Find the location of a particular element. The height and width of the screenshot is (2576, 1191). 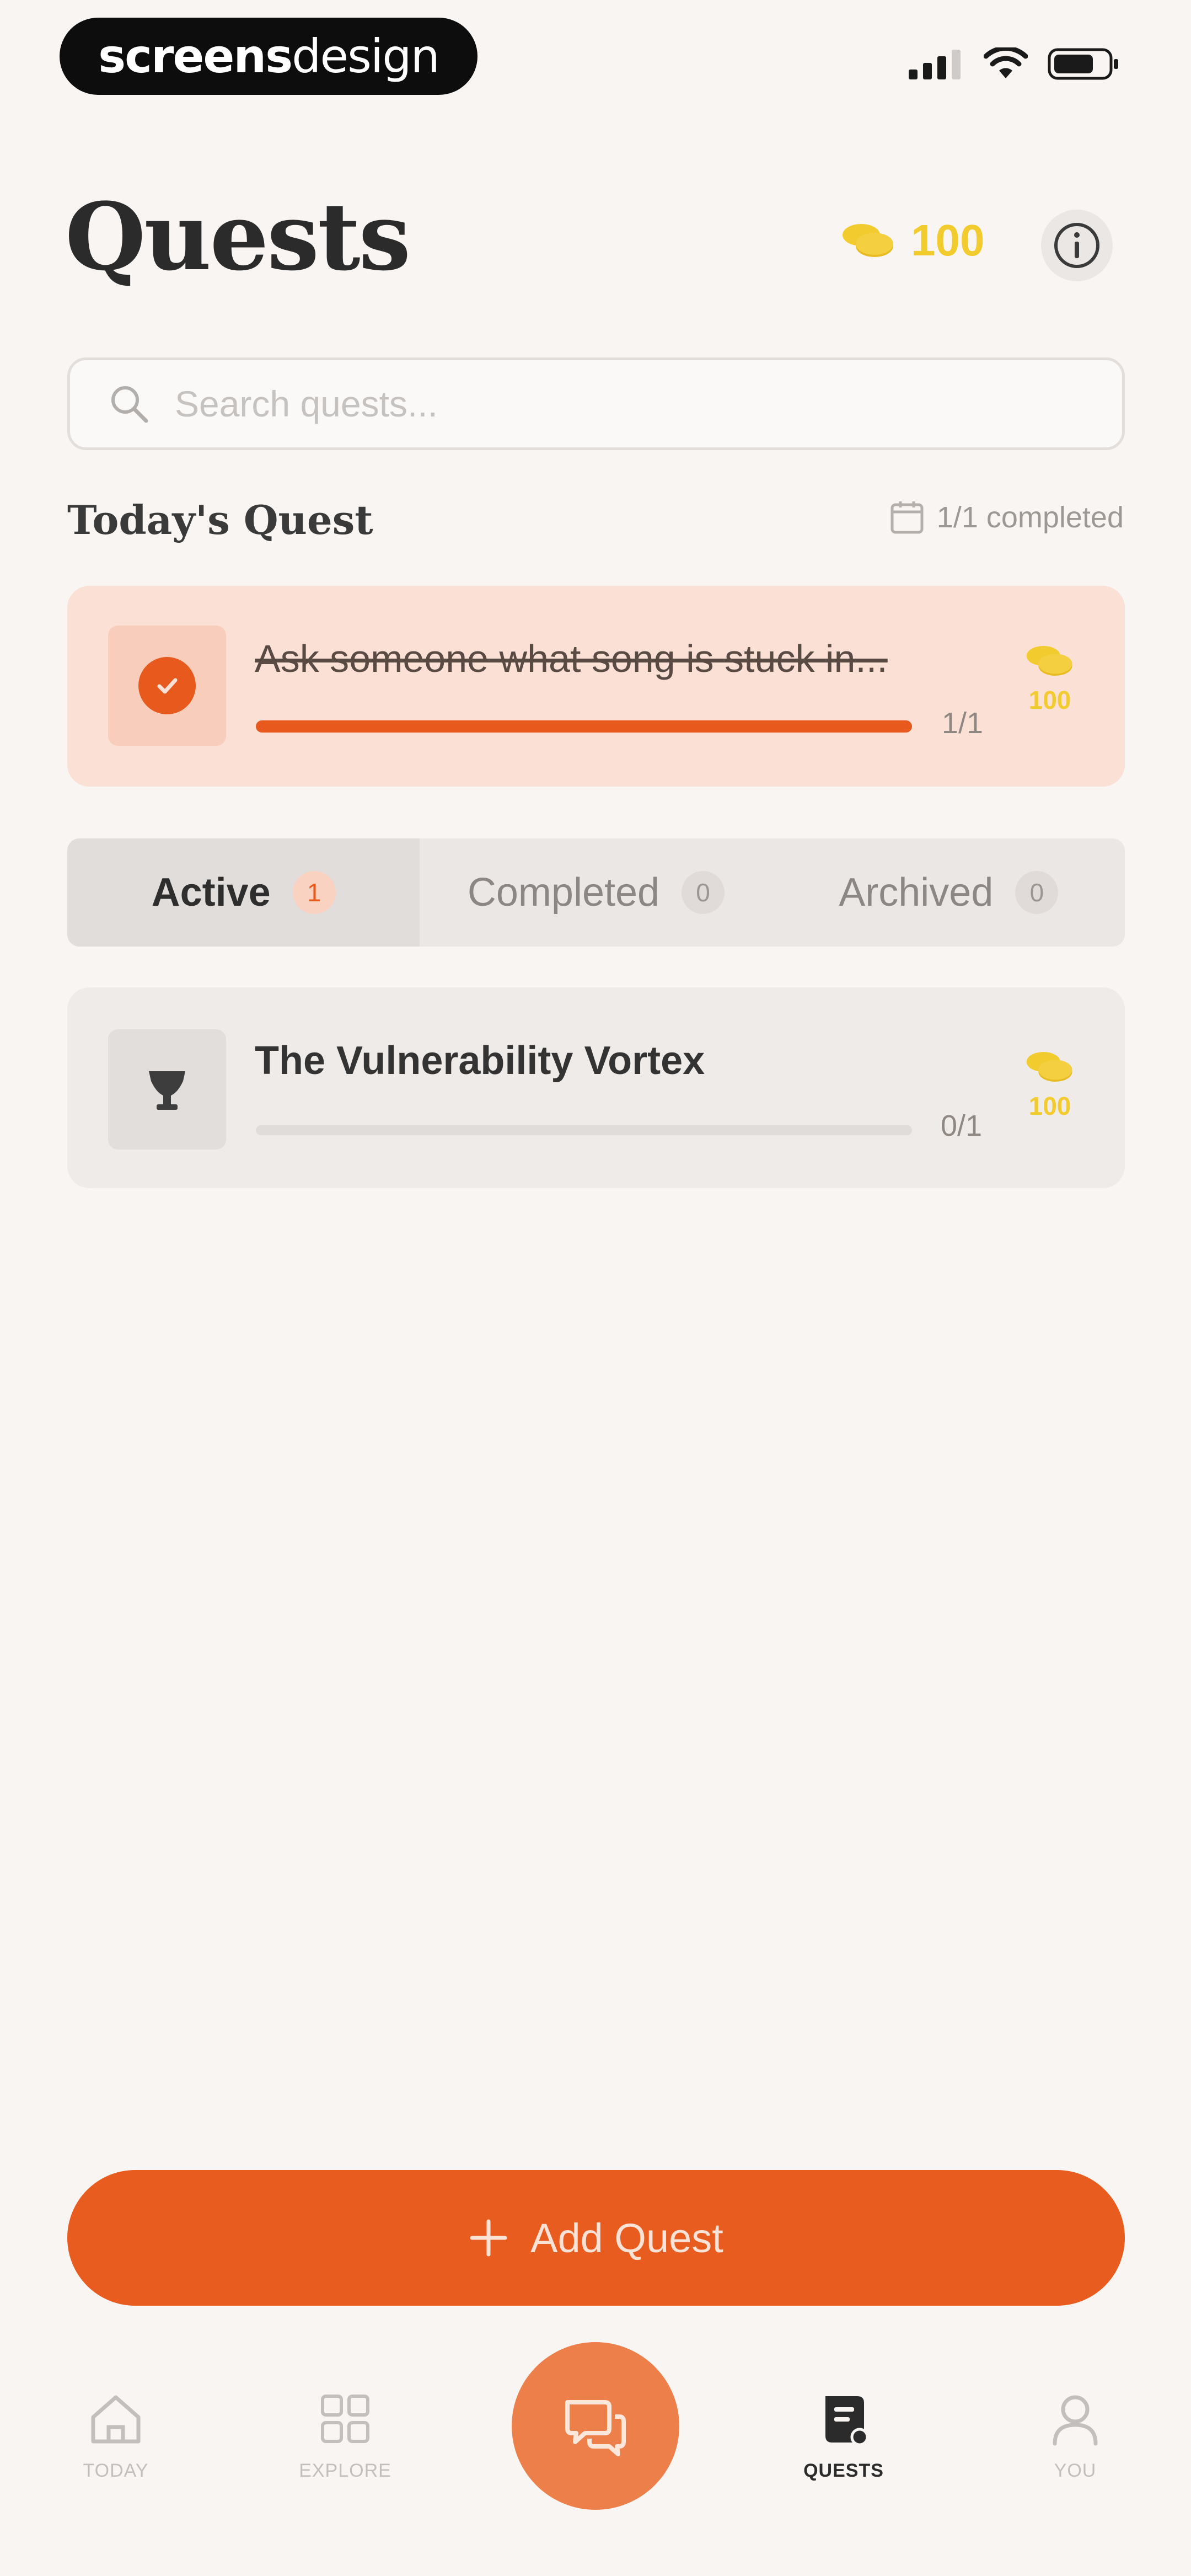

quest-scroll-icon is located at coordinates (847, 2421).